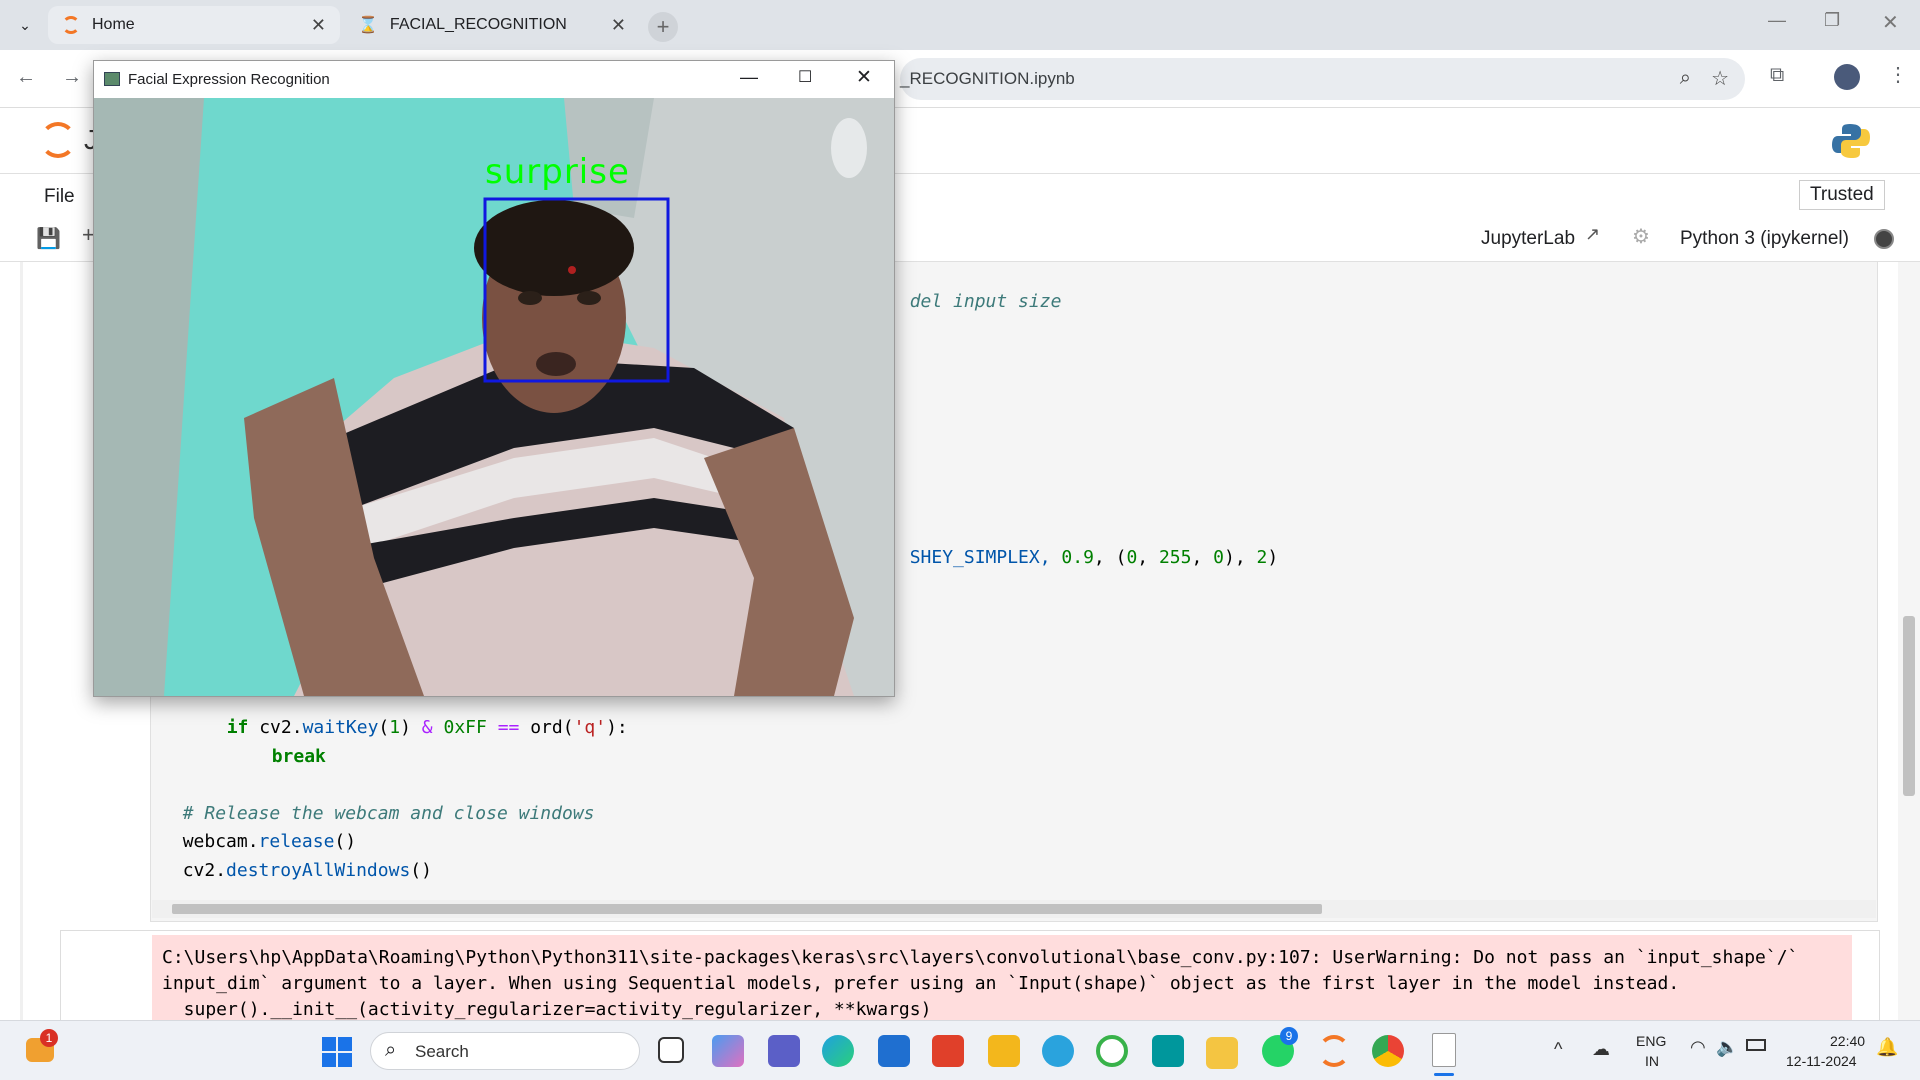  What do you see at coordinates (48, 238) in the screenshot?
I see `save-icon: 💾` at bounding box center [48, 238].